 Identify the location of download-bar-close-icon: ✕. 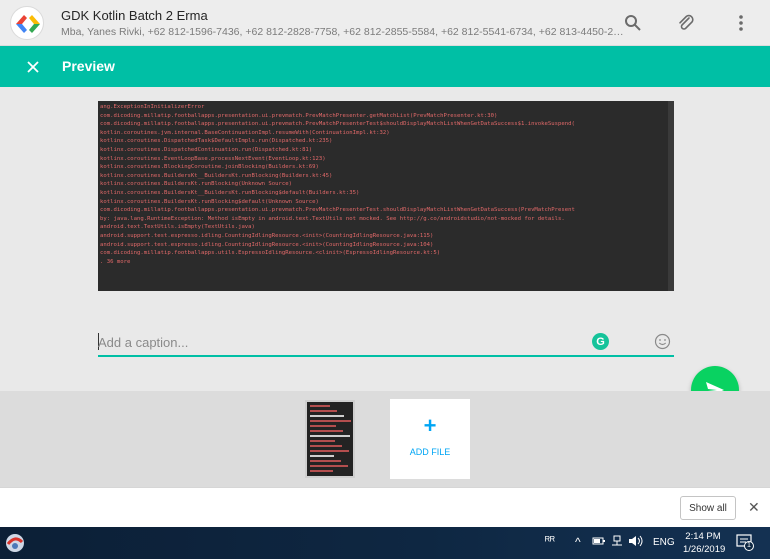
(754, 507).